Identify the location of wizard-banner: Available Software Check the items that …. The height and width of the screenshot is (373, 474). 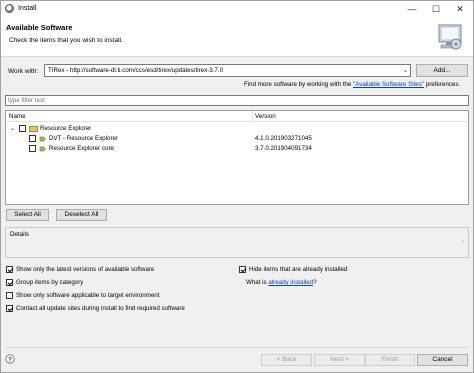
(237, 37).